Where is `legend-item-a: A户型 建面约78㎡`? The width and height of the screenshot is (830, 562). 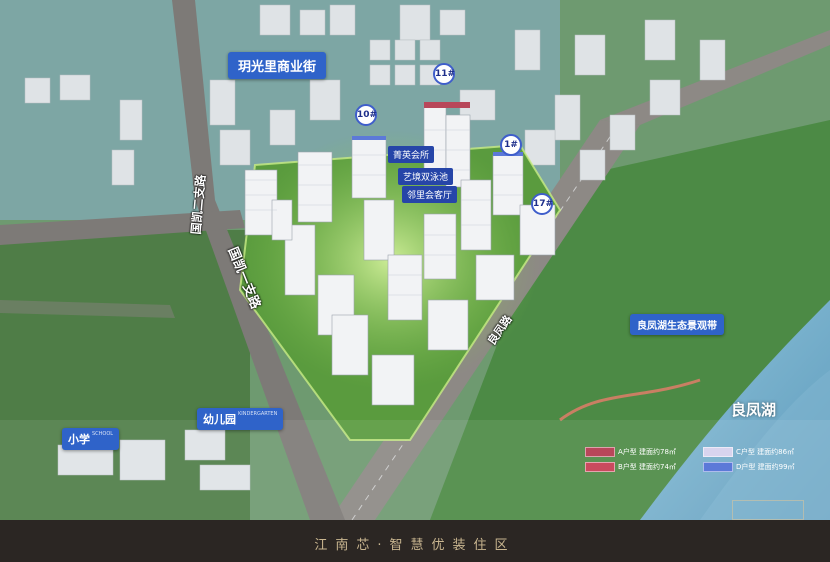
legend-item-a: A户型 建面约78㎡ is located at coordinates (630, 452).